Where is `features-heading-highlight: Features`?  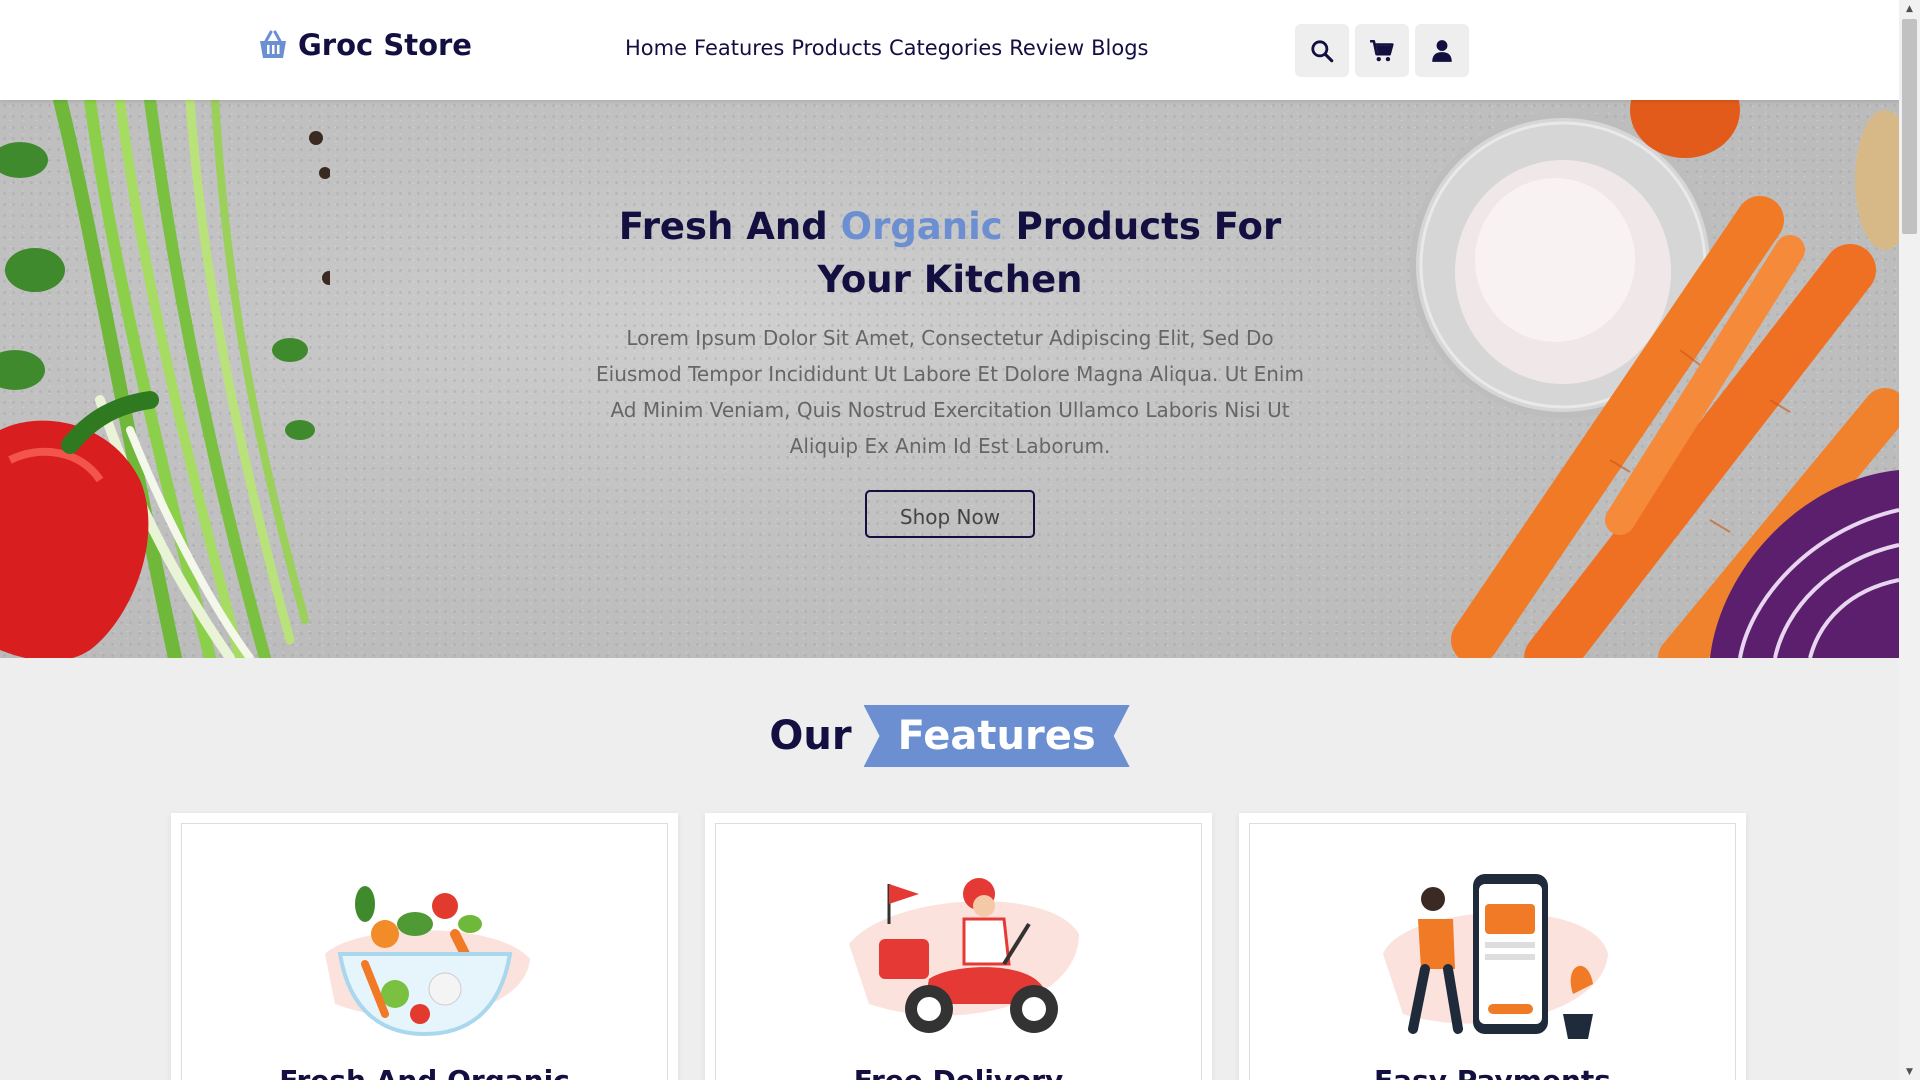 features-heading-highlight: Features is located at coordinates (996, 736).